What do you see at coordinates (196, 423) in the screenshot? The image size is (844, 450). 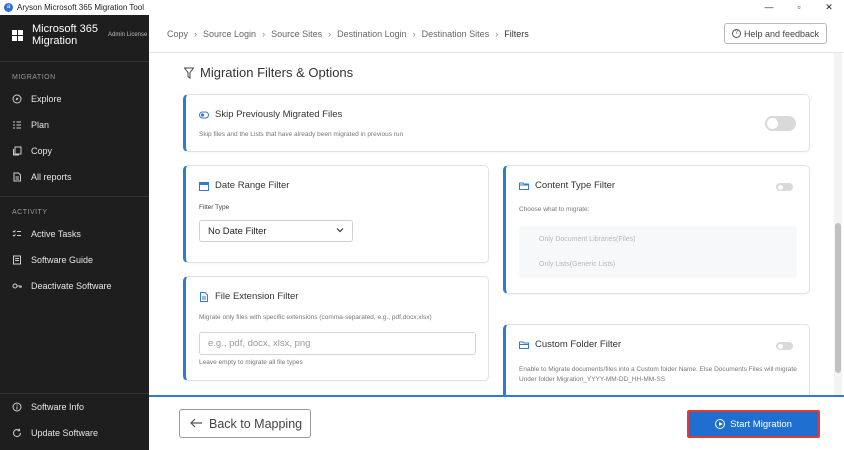 I see `arrow-left-icon` at bounding box center [196, 423].